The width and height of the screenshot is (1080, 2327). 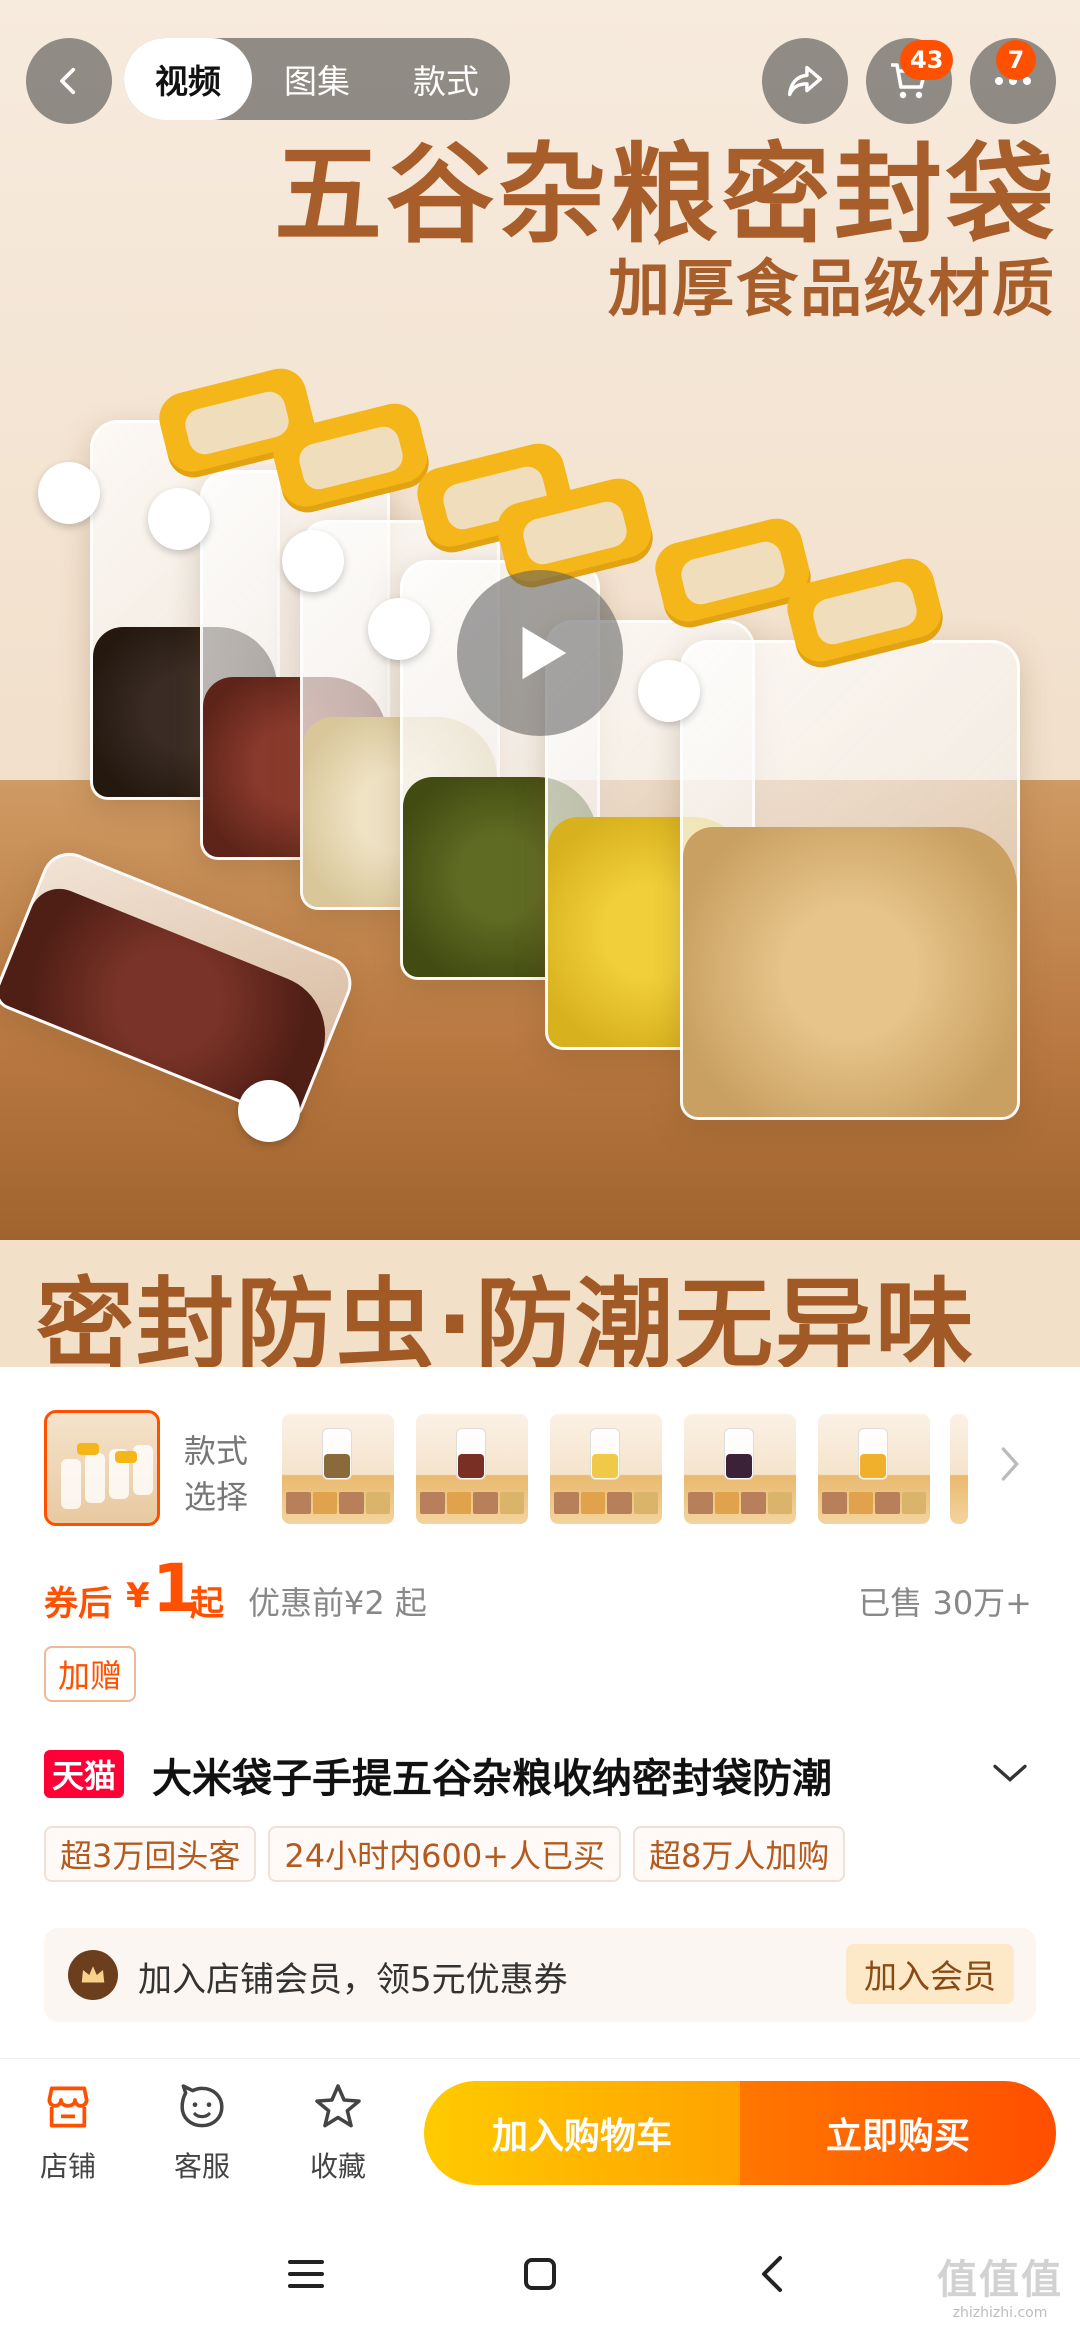 I want to click on store-button: 店铺, so click(x=68, y=2139).